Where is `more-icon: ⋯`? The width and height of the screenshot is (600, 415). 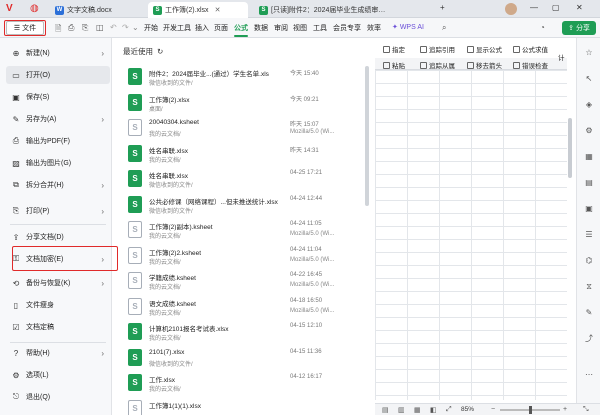 more-icon: ⋯ is located at coordinates (589, 375).